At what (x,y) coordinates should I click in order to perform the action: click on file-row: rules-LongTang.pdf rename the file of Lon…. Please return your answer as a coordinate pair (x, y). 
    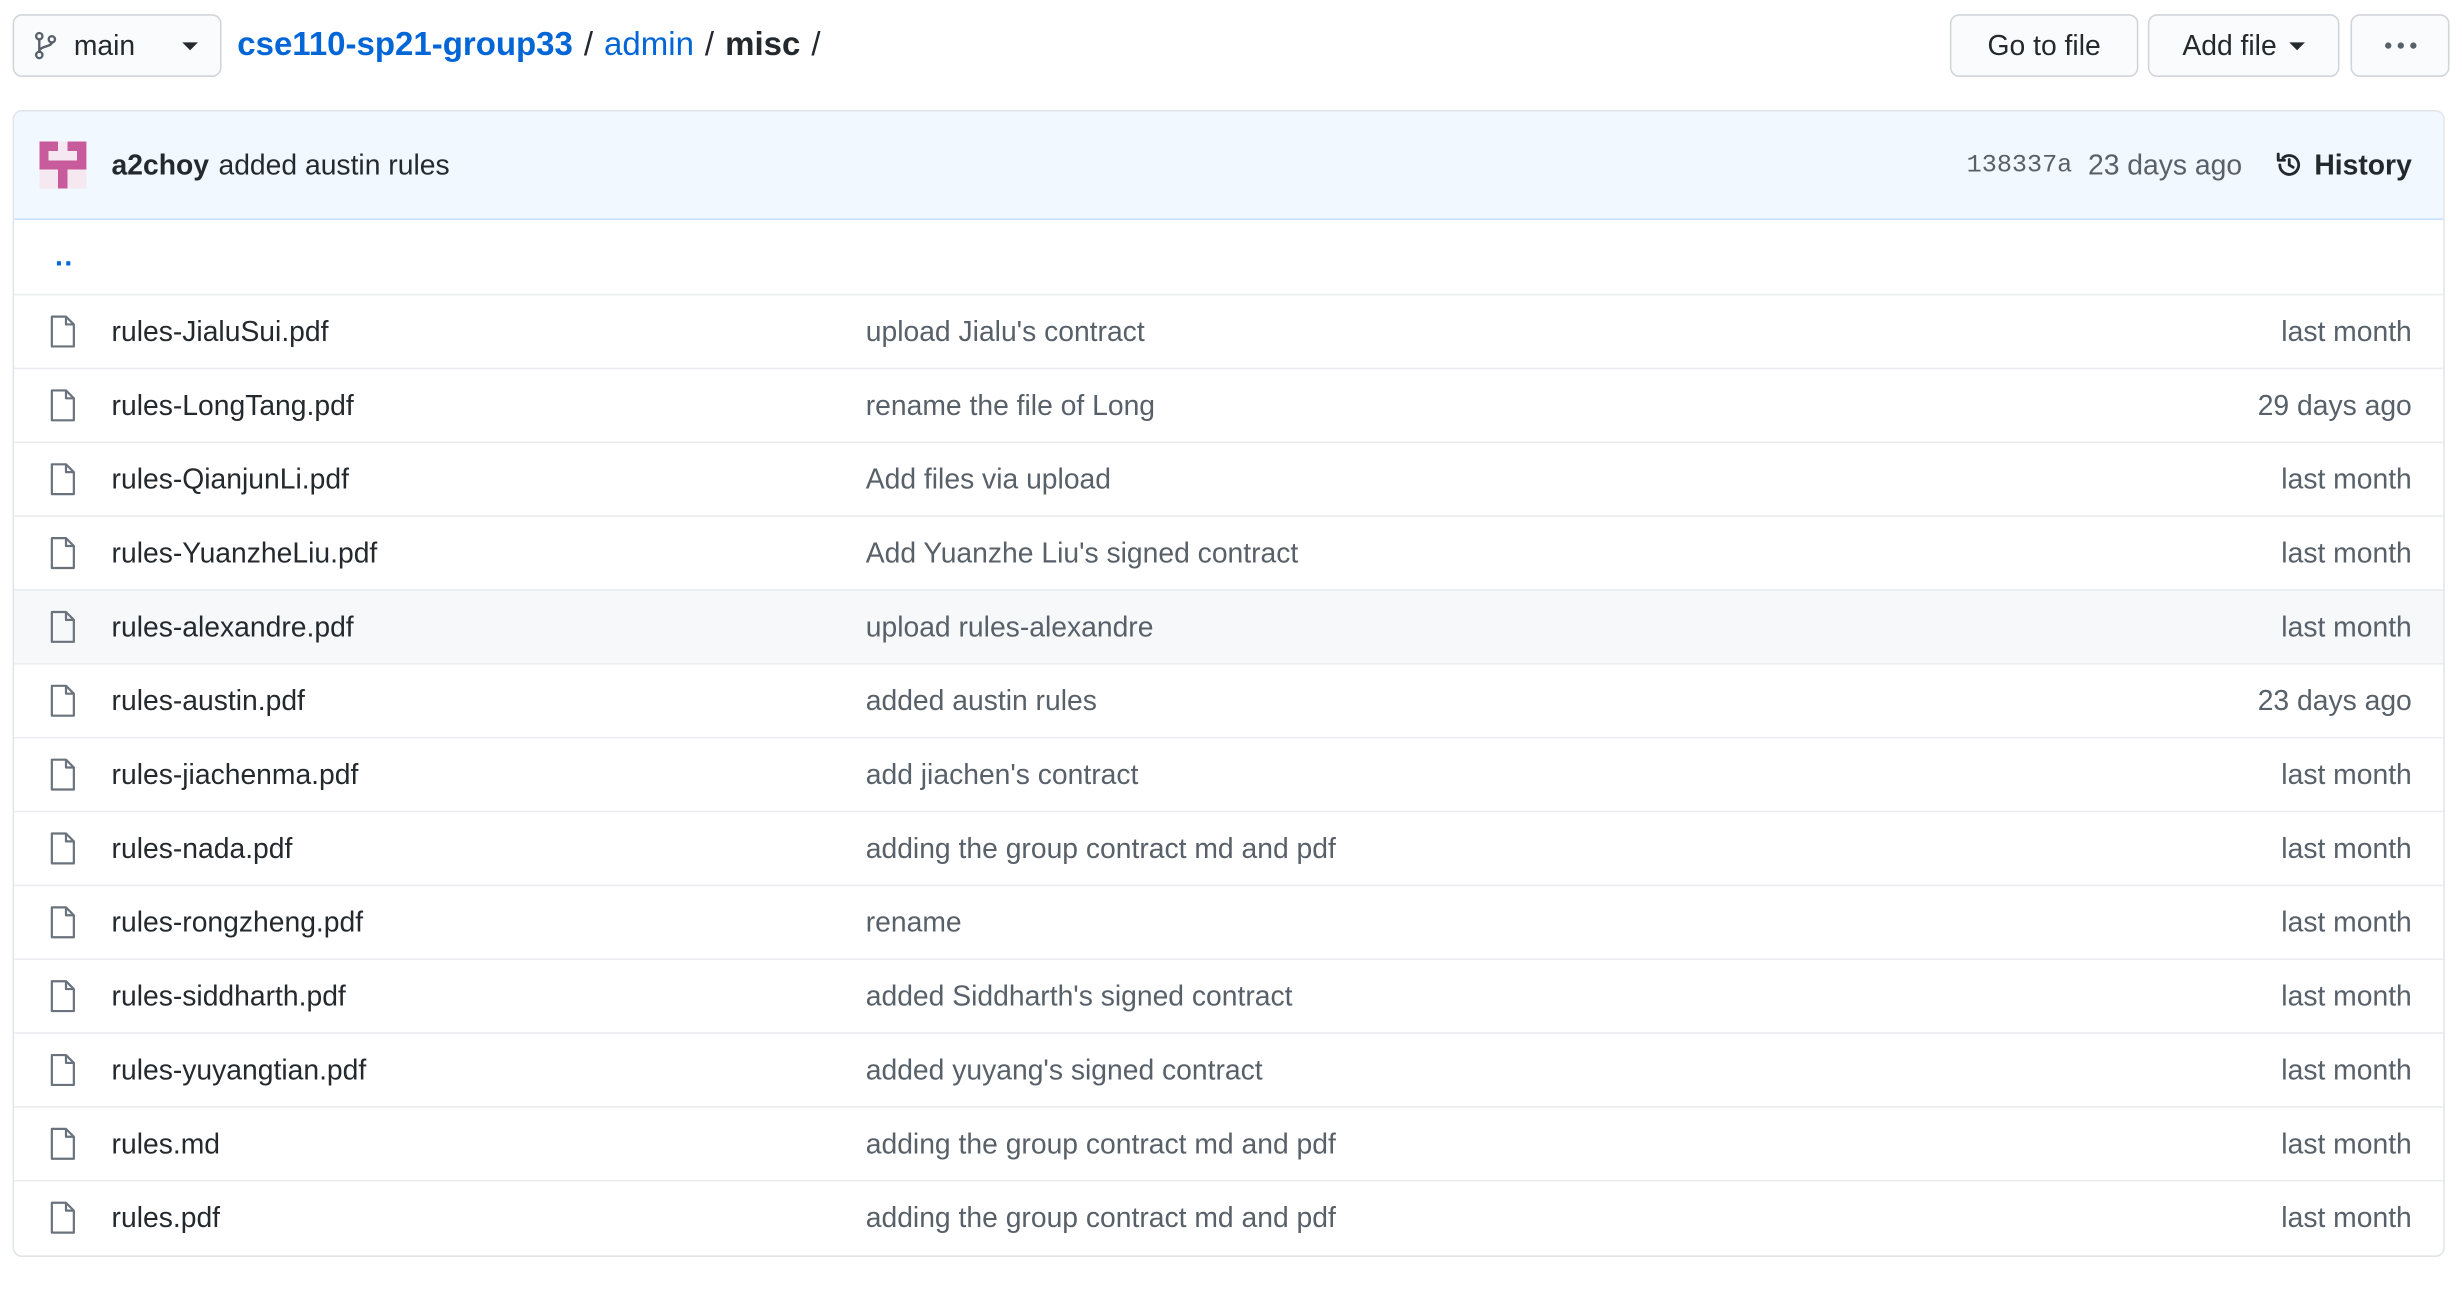
    Looking at the image, I should click on (1229, 404).